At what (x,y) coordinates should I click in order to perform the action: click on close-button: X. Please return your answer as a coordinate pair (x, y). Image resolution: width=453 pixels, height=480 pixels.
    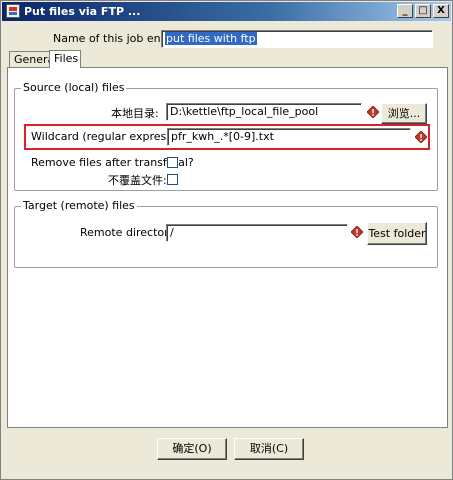
    Looking at the image, I should click on (441, 11).